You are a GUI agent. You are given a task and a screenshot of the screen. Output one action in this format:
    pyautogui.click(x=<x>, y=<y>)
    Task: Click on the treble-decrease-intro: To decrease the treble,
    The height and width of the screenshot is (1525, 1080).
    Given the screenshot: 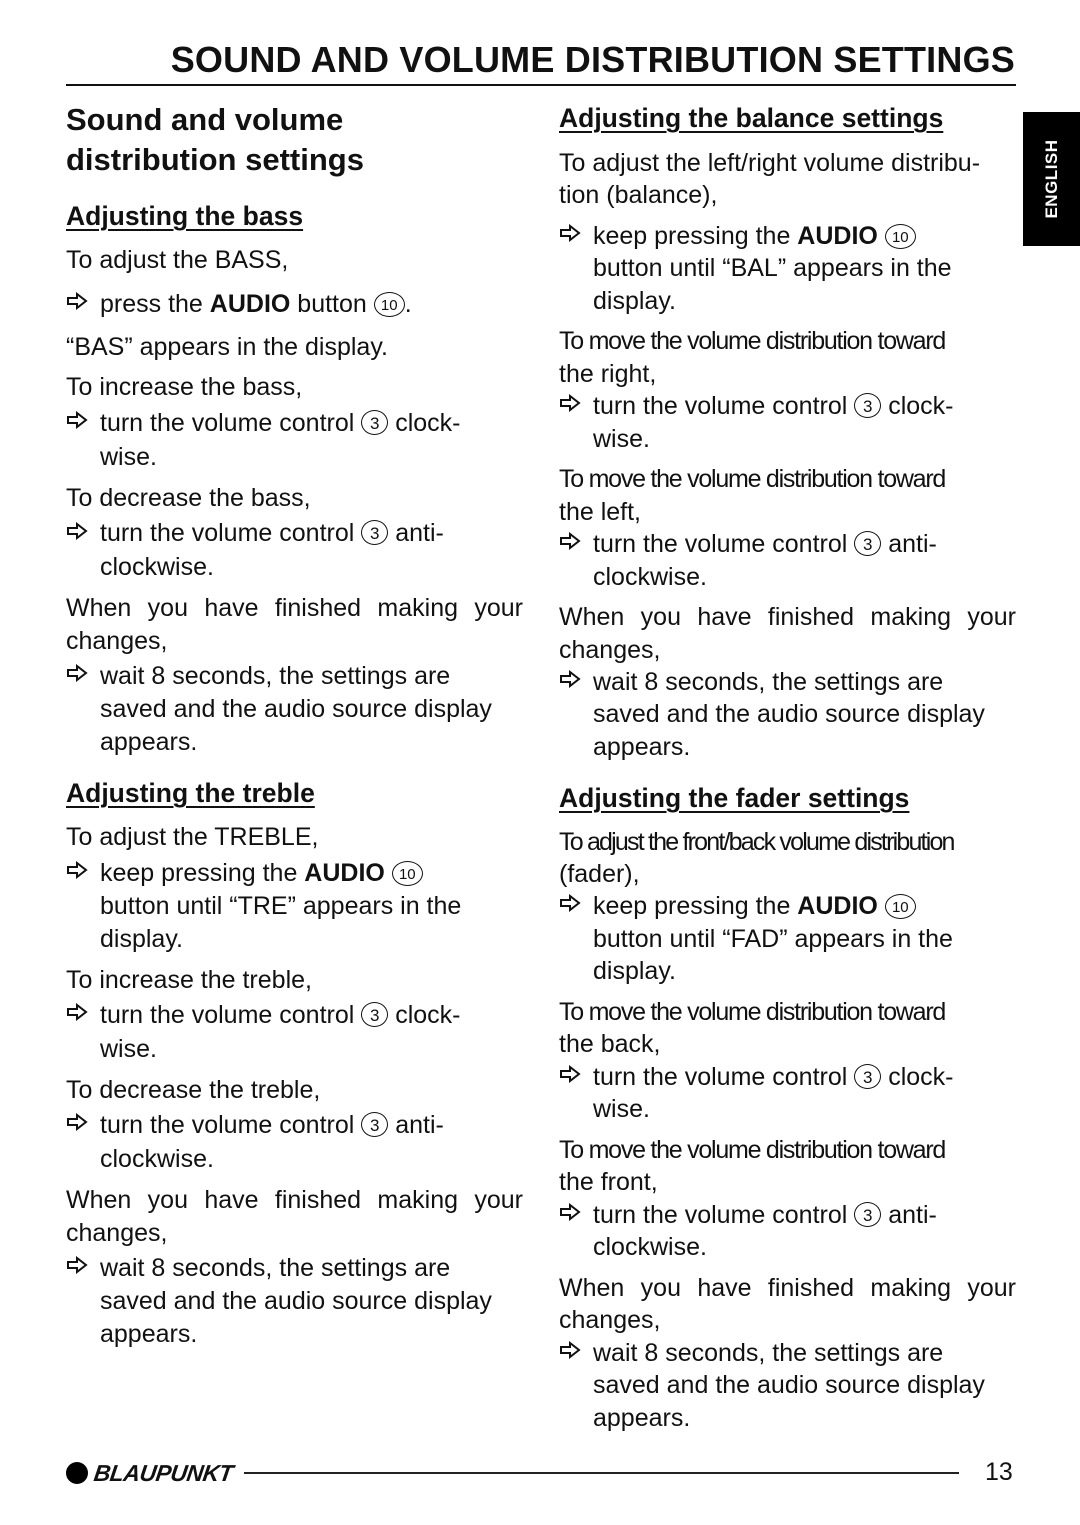 What is the action you would take?
    pyautogui.click(x=193, y=1090)
    